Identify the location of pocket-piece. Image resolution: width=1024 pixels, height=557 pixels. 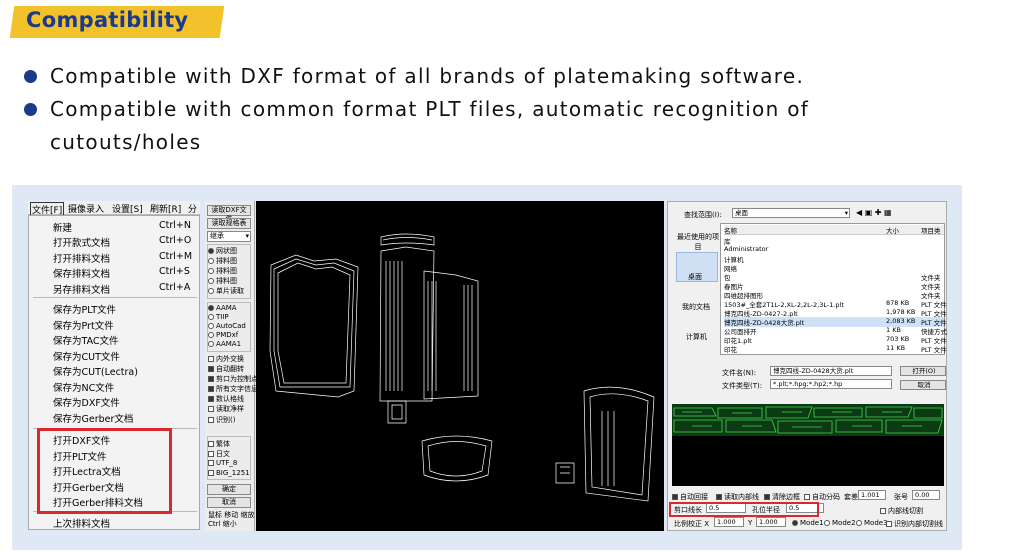
(397, 412).